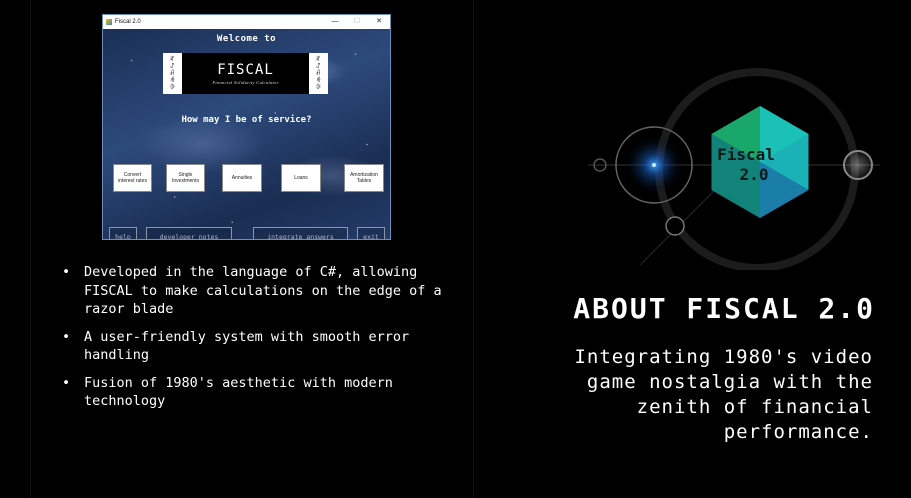 This screenshot has height=498, width=911. Describe the element at coordinates (746, 154) in the screenshot. I see `emblem-line1: Fiscal` at that location.